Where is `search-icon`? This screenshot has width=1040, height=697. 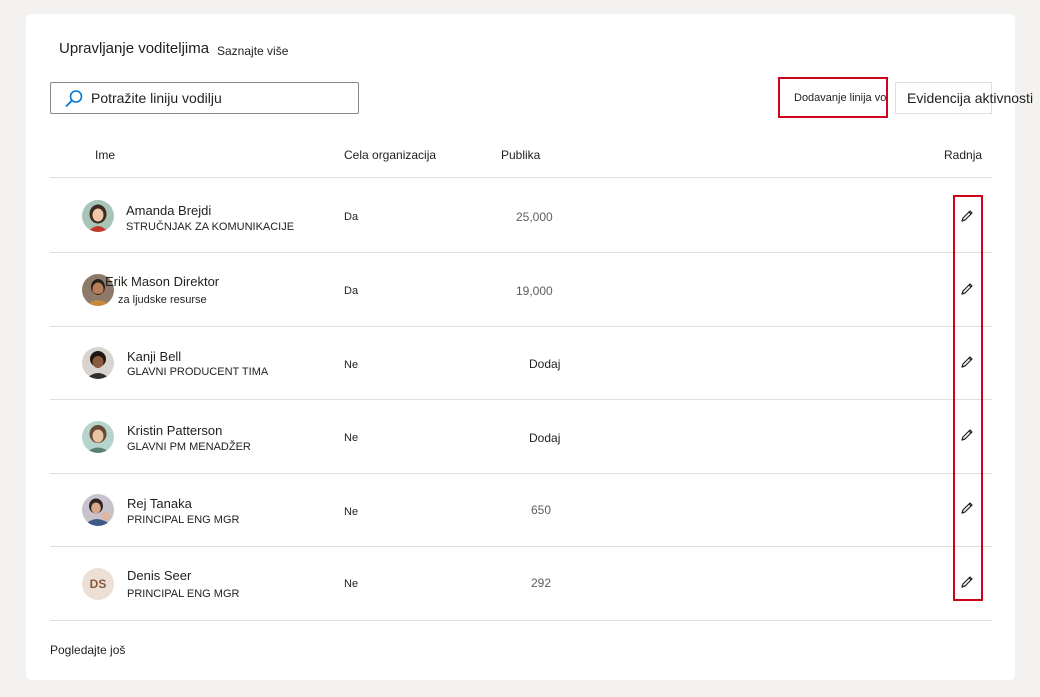
search-icon is located at coordinates (74, 98).